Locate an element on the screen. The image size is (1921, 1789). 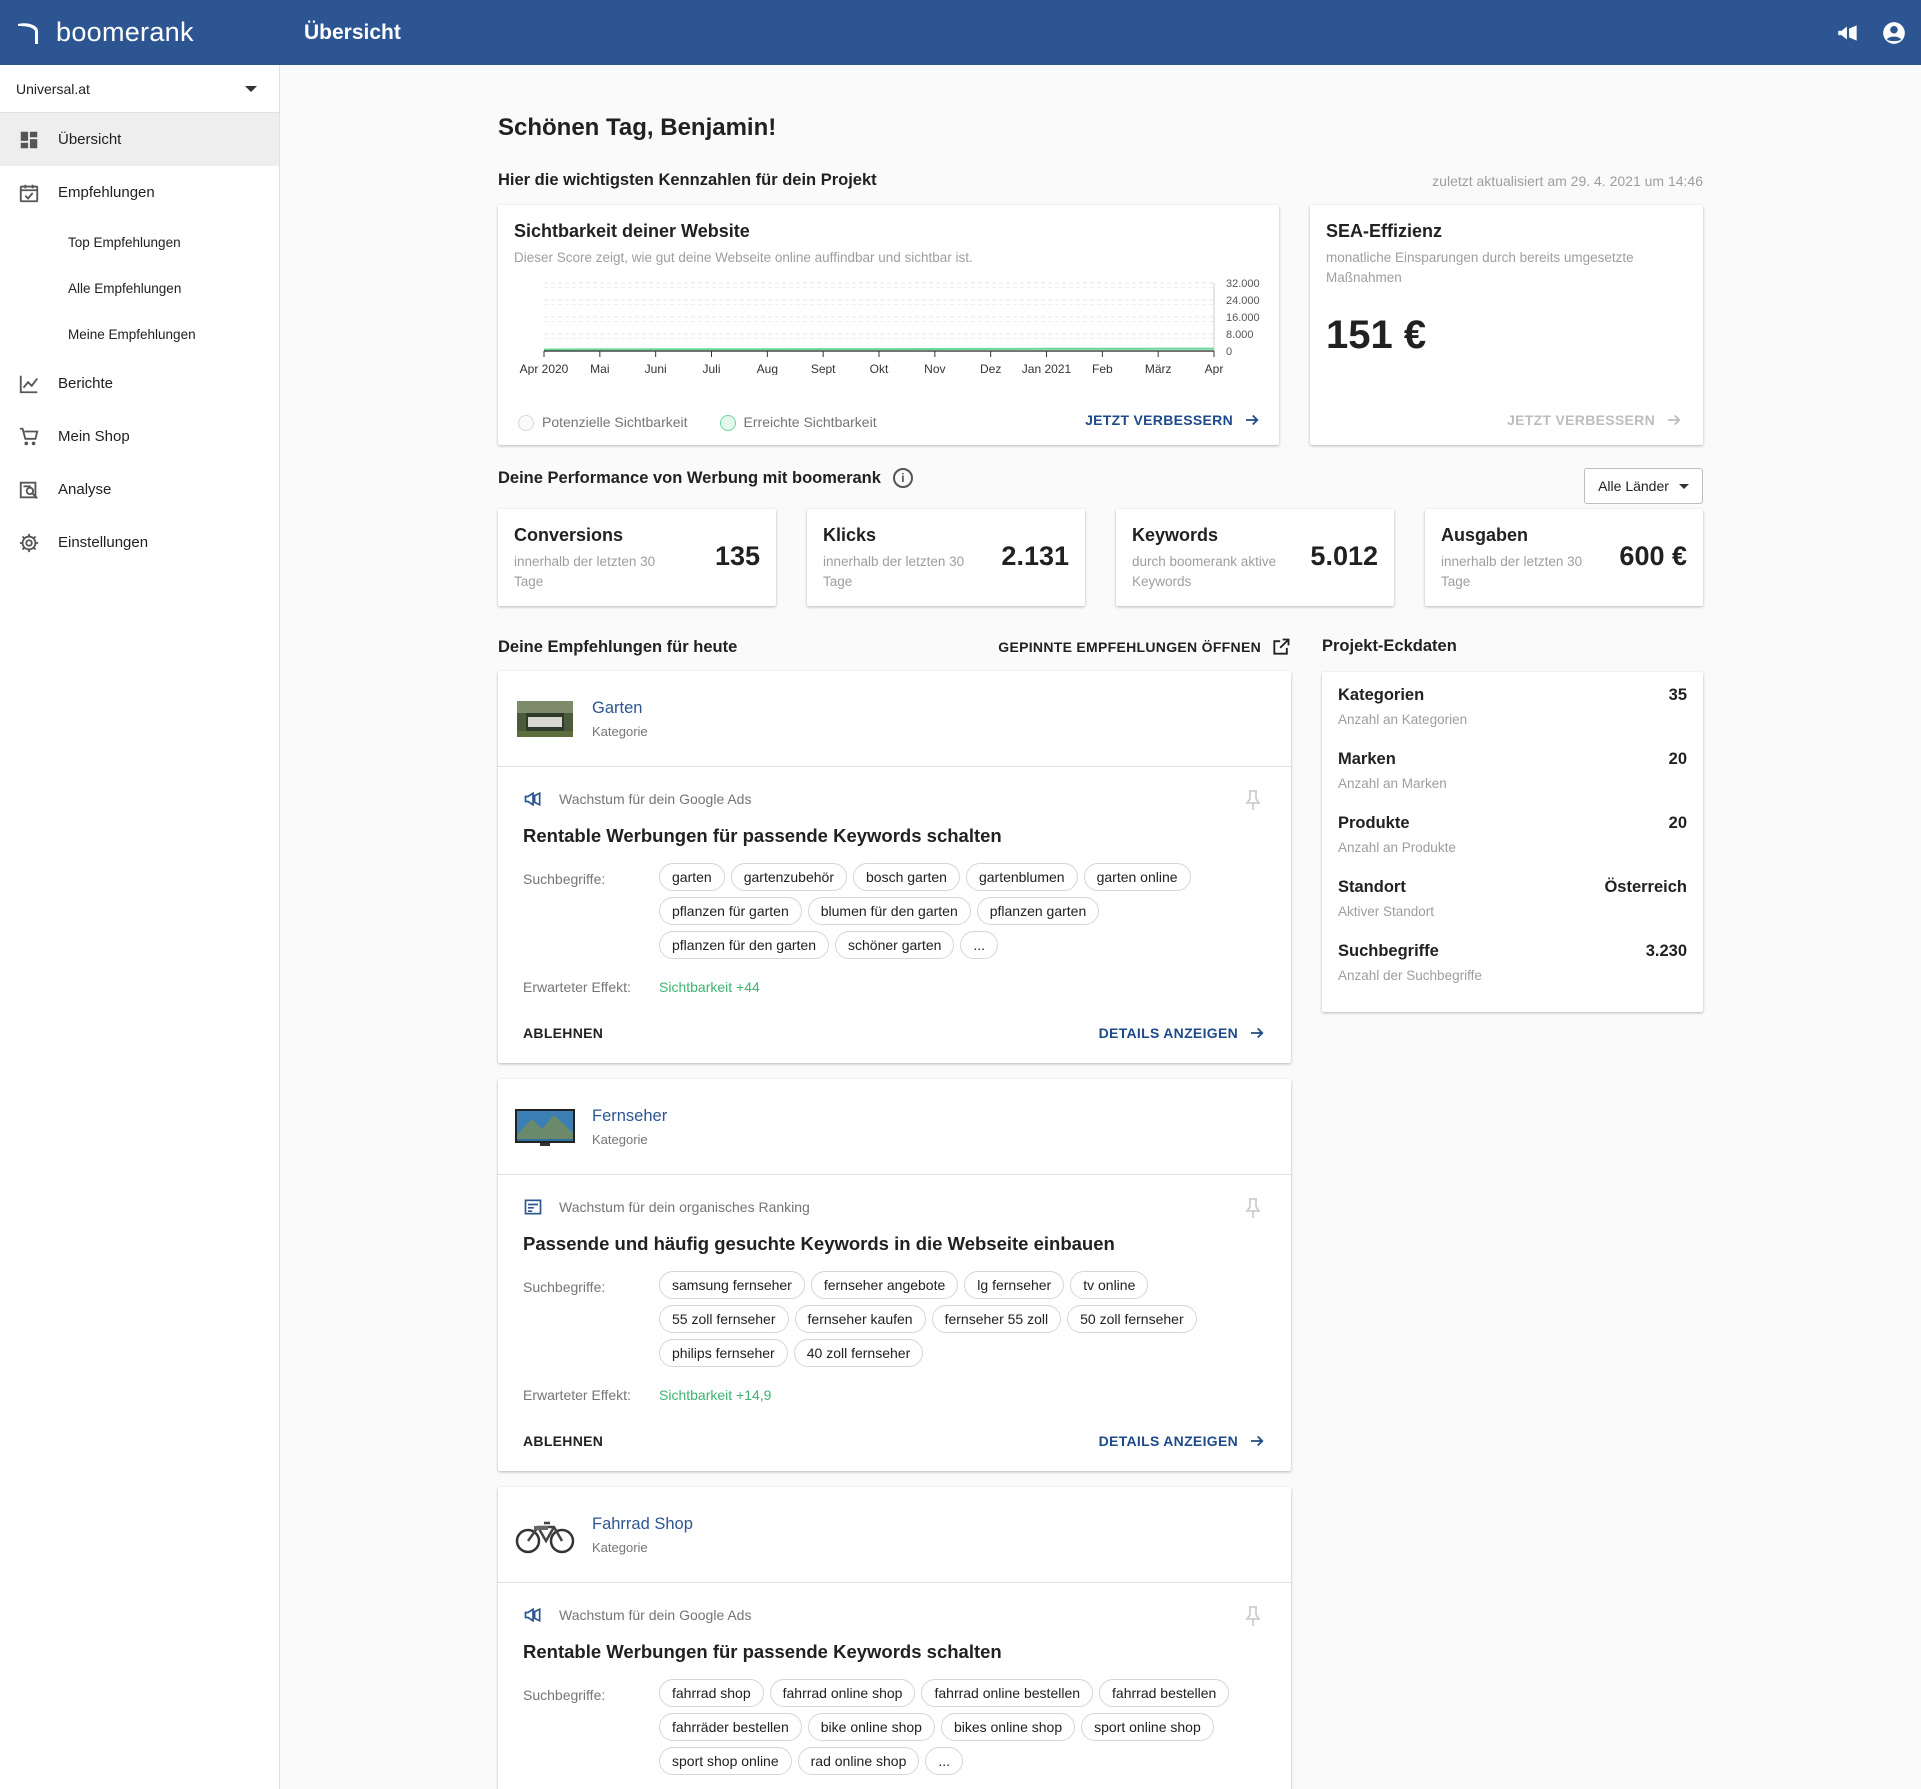
sidebar-subitem-meine-empfehlungen: Meine Empfehlungen is located at coordinates (139, 334).